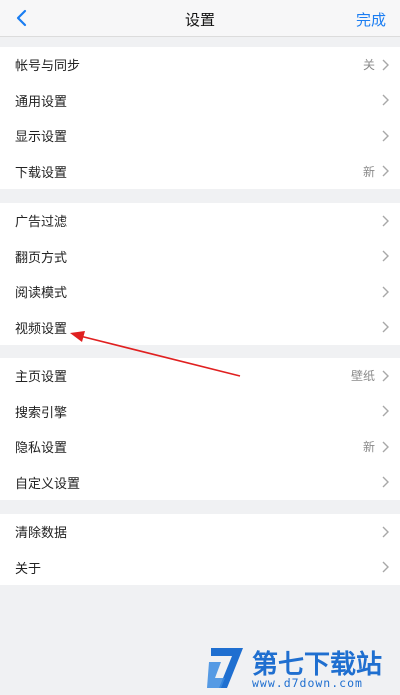 This screenshot has width=400, height=695. What do you see at coordinates (200, 532) in the screenshot?
I see `settings-row-clear-data: 清除数据` at bounding box center [200, 532].